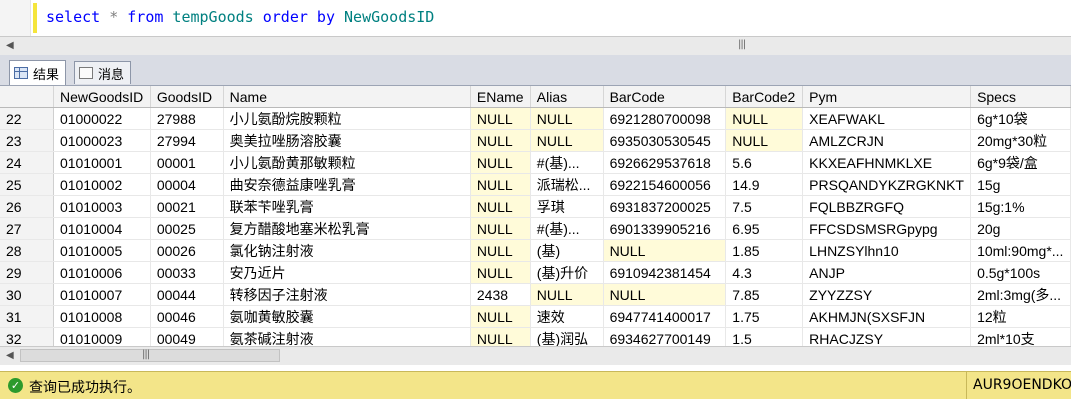  Describe the element at coordinates (102, 184) in the screenshot. I see `cell-newgoodsid: 01010002` at that location.